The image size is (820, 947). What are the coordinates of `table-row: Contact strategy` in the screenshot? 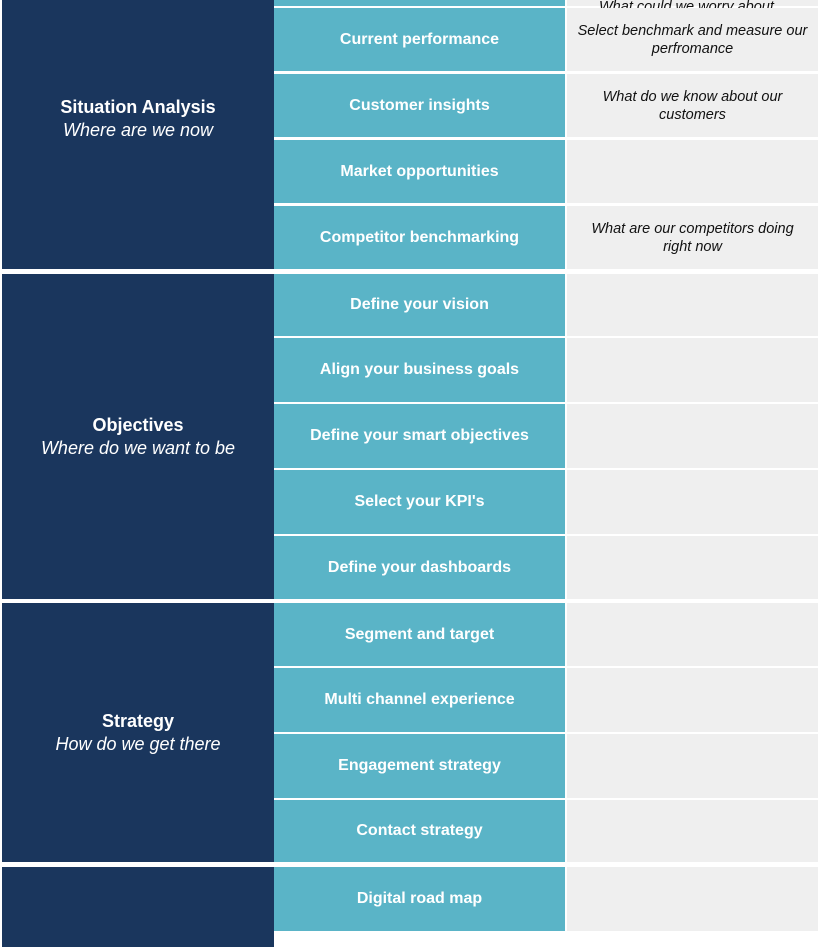 It's located at (546, 831).